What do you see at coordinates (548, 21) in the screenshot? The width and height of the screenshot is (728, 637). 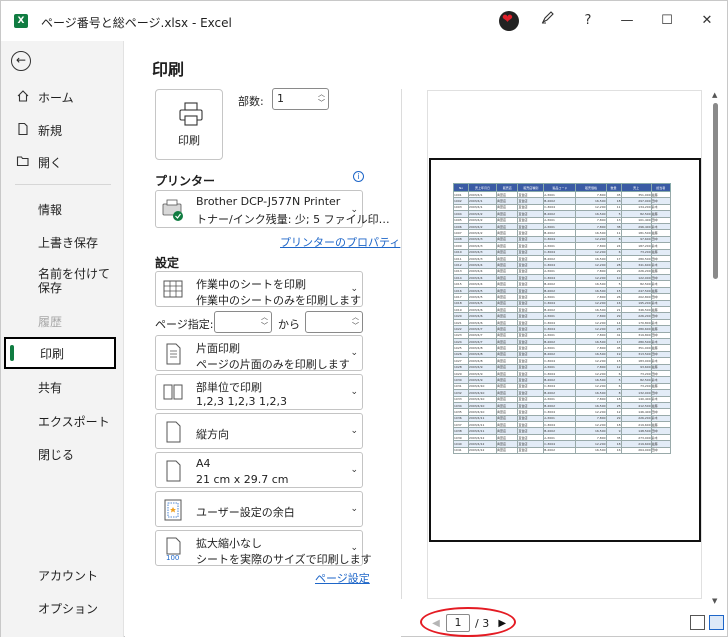 I see `pen-icon` at bounding box center [548, 21].